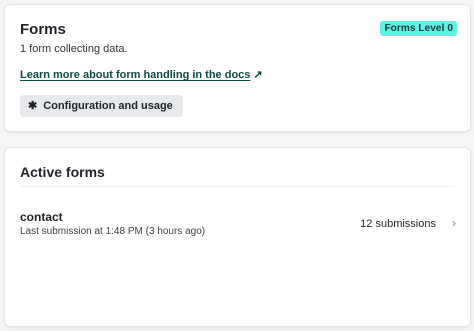 The height and width of the screenshot is (331, 474). Describe the element at coordinates (113, 231) in the screenshot. I see `form-last-submission: Last submission at 1:48 PM (3 hours ago)` at that location.